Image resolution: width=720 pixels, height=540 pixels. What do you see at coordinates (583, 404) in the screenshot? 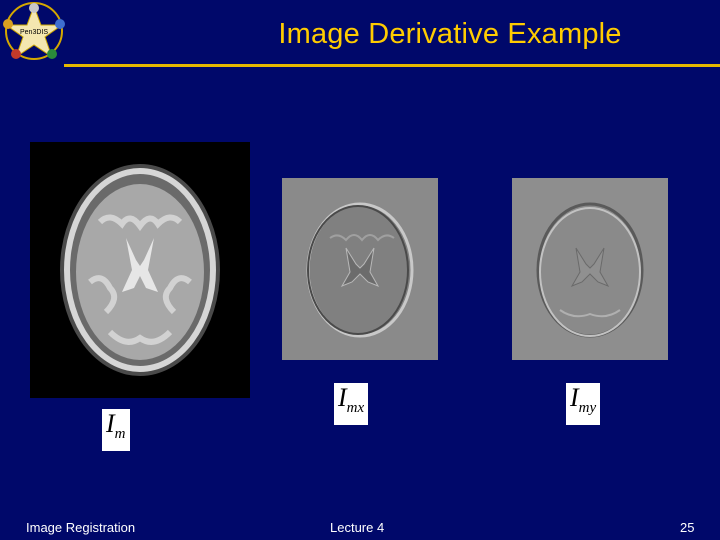
I see `label-imy: Imy` at bounding box center [583, 404].